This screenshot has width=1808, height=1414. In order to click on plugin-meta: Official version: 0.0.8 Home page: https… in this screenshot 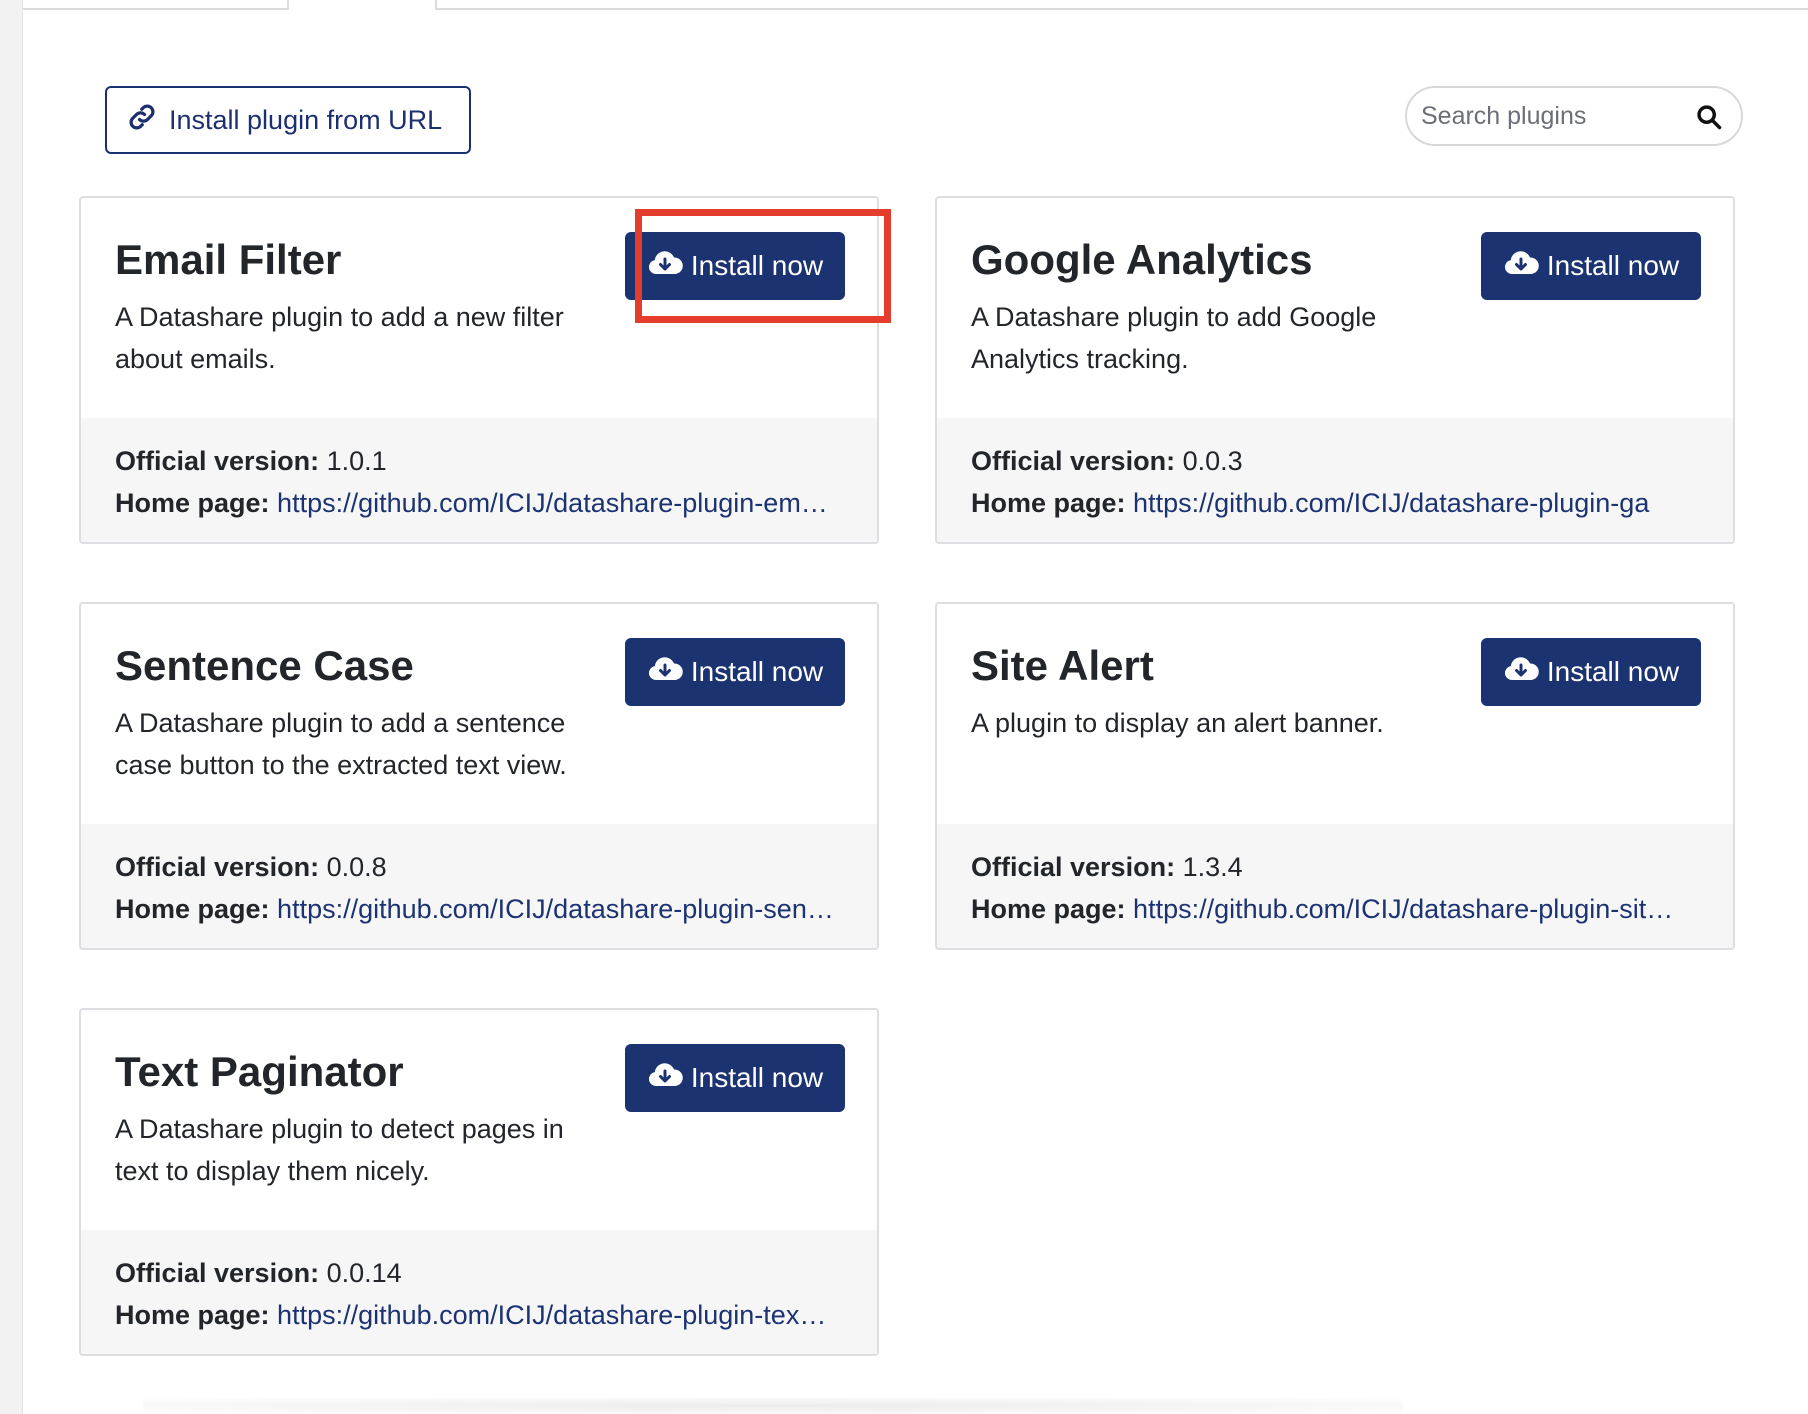, I will do `click(479, 886)`.